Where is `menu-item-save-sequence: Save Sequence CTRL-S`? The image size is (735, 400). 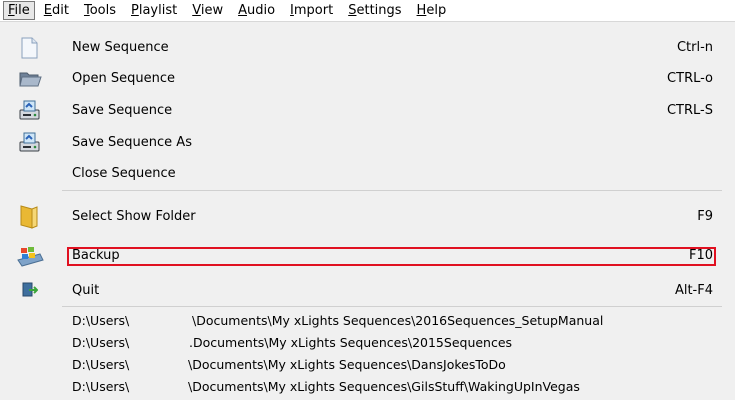 menu-item-save-sequence: Save Sequence CTRL-S is located at coordinates (367, 110).